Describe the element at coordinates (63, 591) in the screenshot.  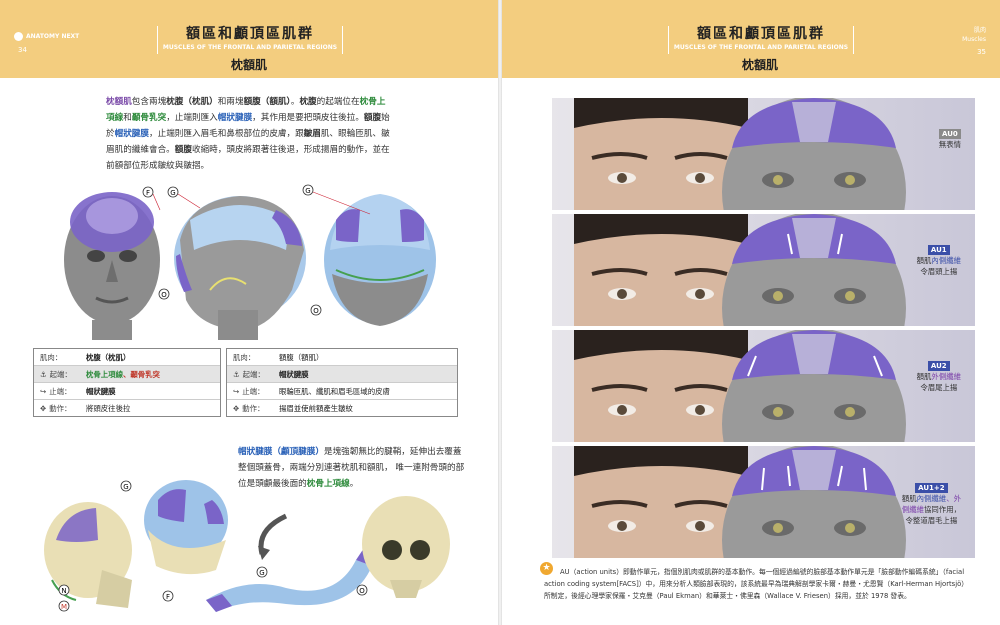
I see `label-n: N` at that location.